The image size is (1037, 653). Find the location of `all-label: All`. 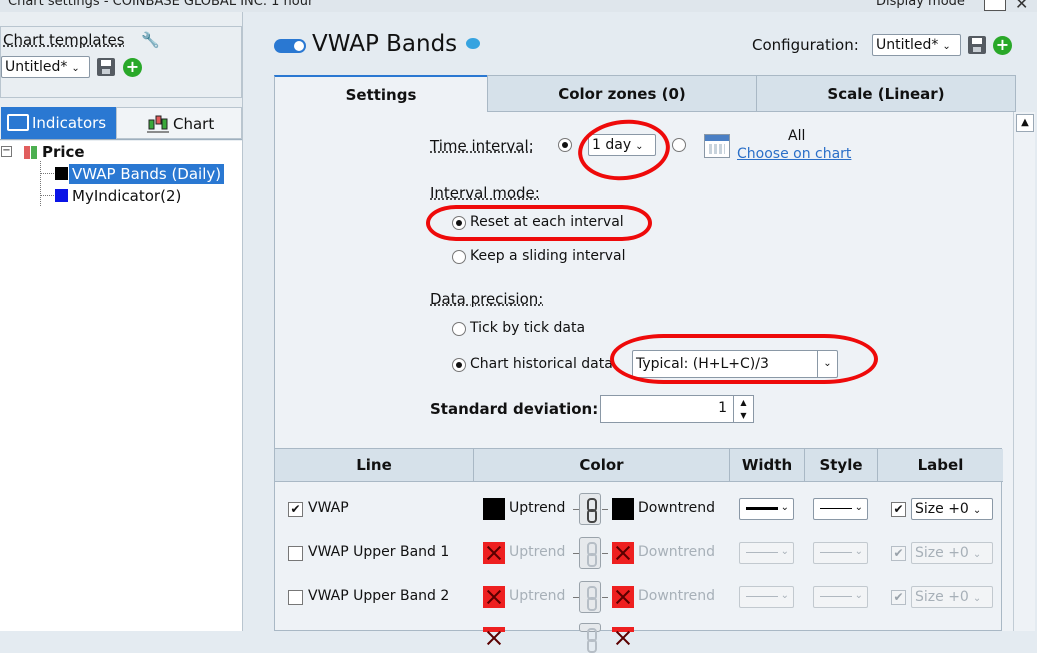

all-label: All is located at coordinates (797, 136).